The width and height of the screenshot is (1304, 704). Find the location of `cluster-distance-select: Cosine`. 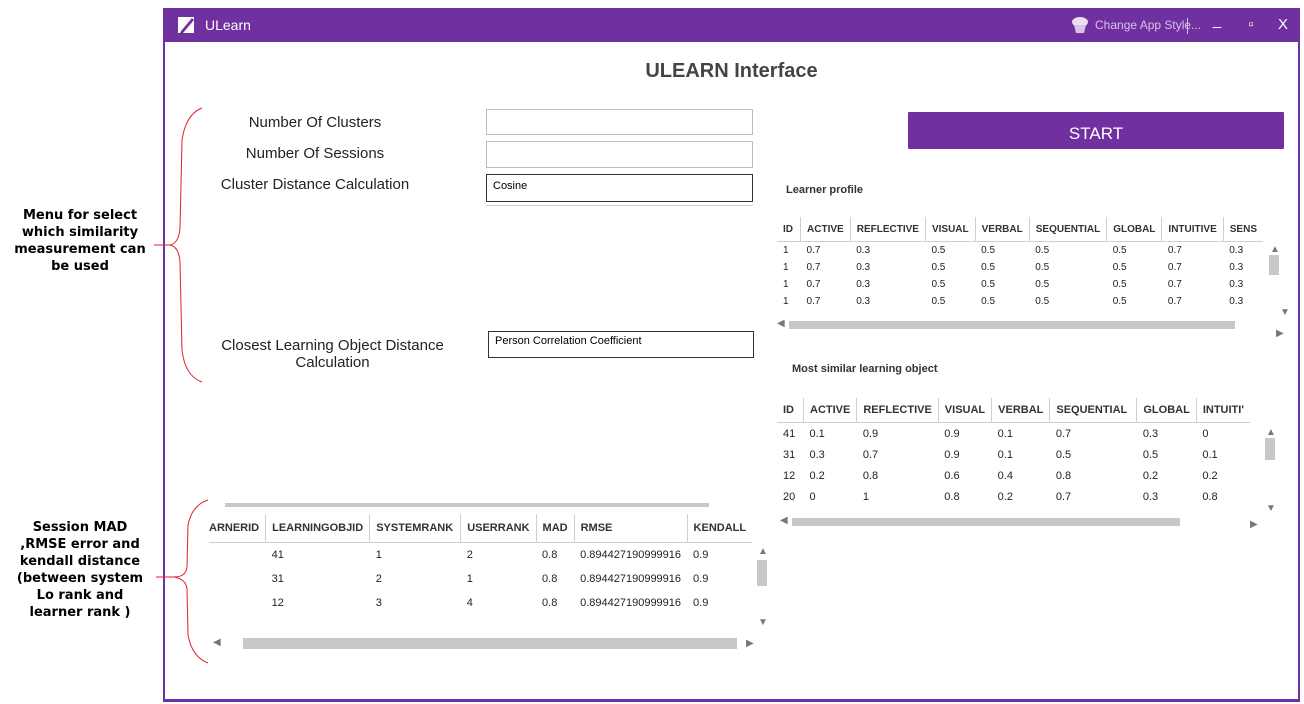

cluster-distance-select: Cosine is located at coordinates (619, 188).